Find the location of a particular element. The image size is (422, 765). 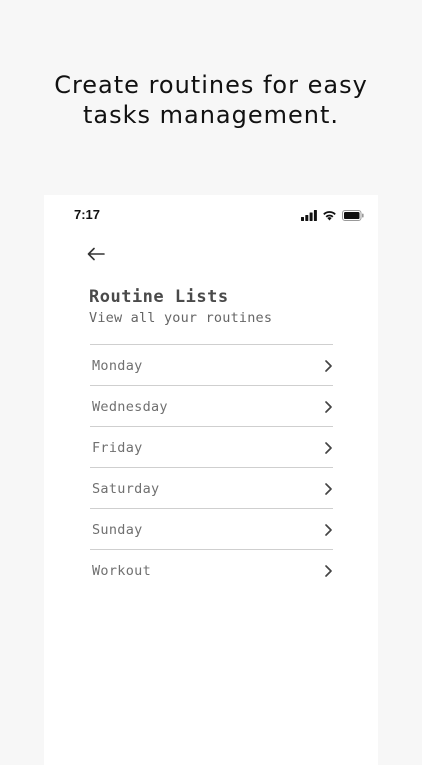

routine-item-label: Saturday is located at coordinates (126, 489).